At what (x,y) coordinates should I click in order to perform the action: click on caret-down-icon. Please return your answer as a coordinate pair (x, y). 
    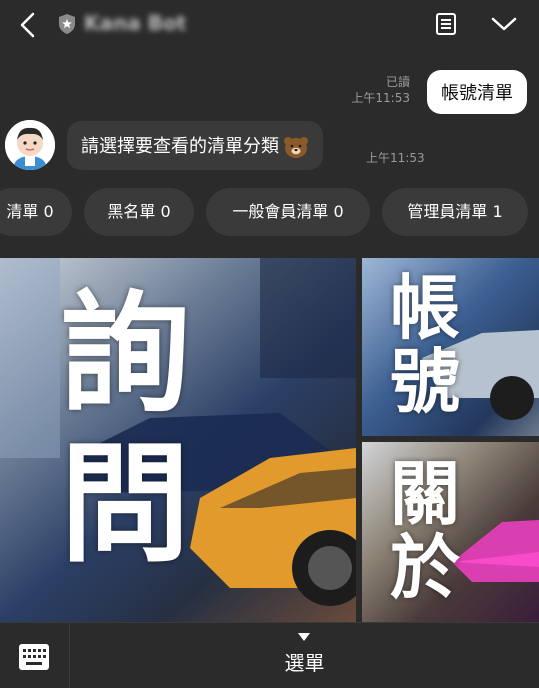
    Looking at the image, I should click on (304, 637).